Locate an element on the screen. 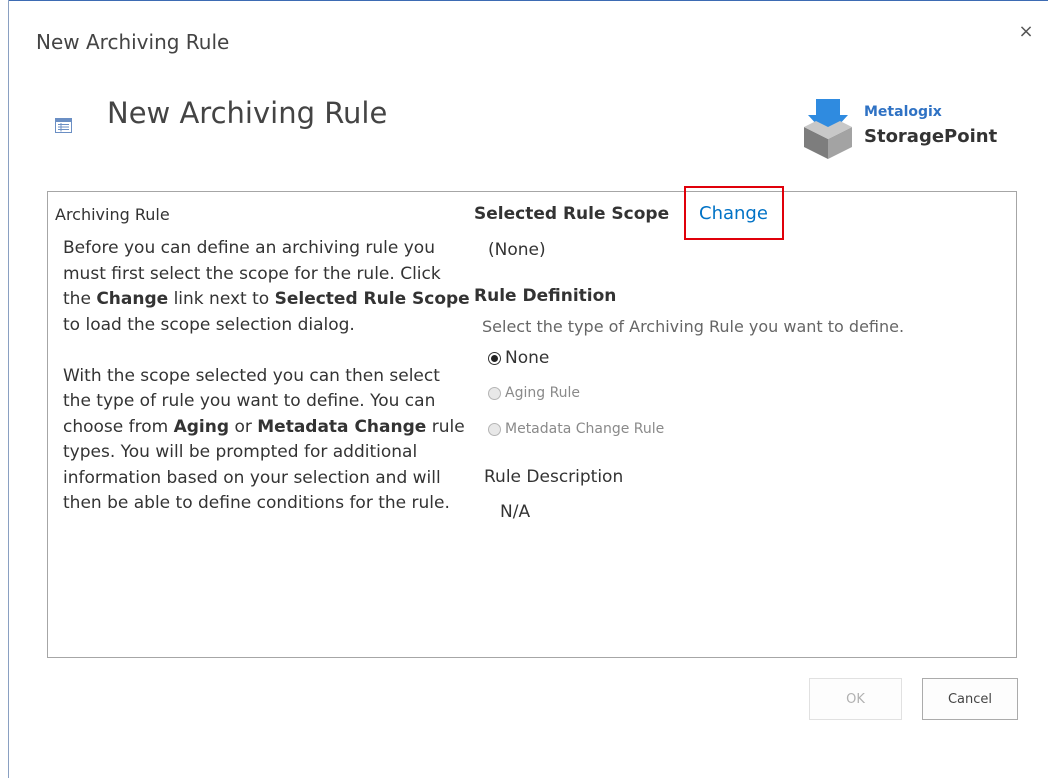 The image size is (1048, 778). close-icon: × is located at coordinates (1026, 32).